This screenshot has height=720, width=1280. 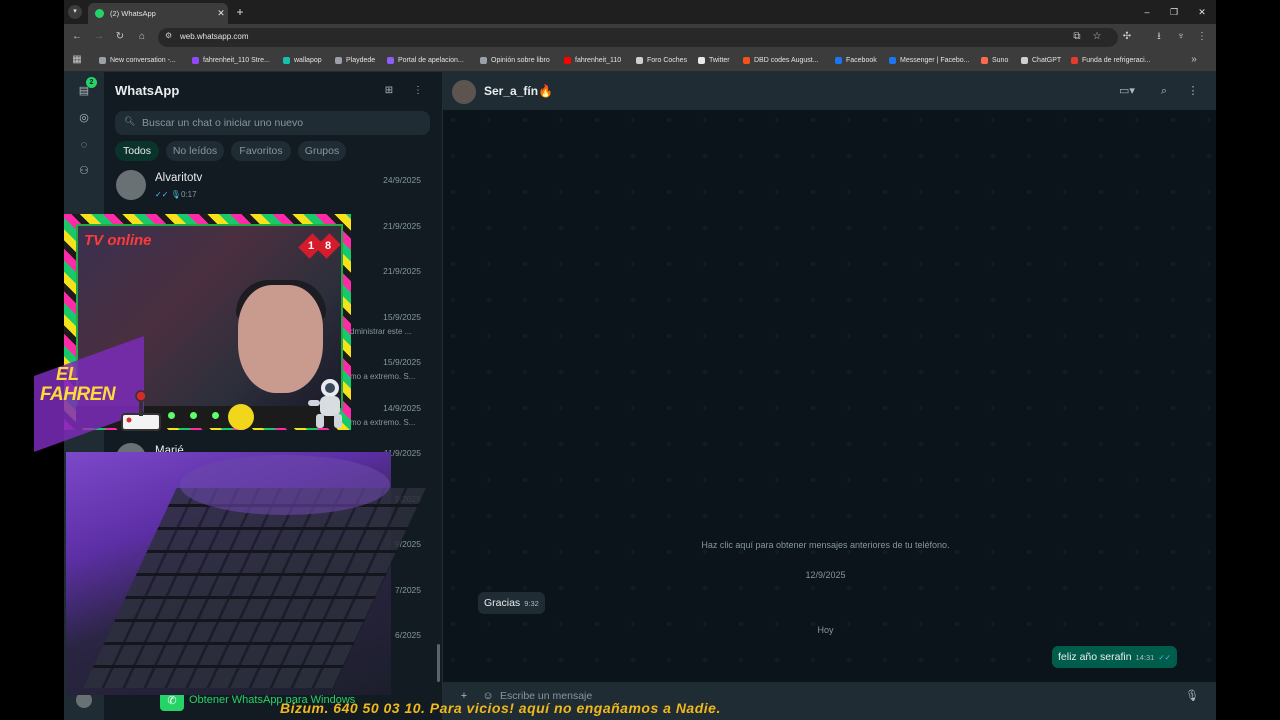 I want to click on bookmark-label: Opinión sobre libro, so click(x=520, y=60).